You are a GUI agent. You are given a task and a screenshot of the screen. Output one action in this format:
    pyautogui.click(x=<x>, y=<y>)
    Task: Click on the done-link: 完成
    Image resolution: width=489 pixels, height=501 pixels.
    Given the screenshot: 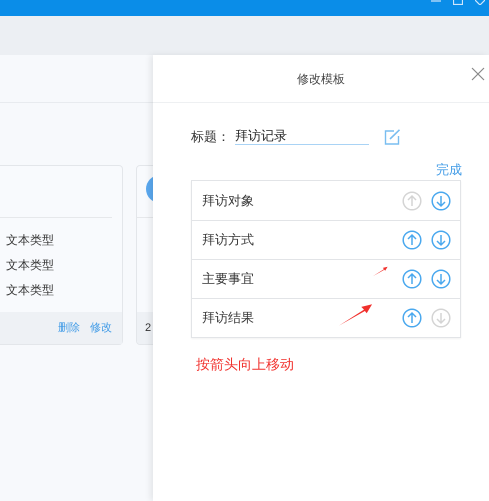 What is the action you would take?
    pyautogui.click(x=449, y=169)
    